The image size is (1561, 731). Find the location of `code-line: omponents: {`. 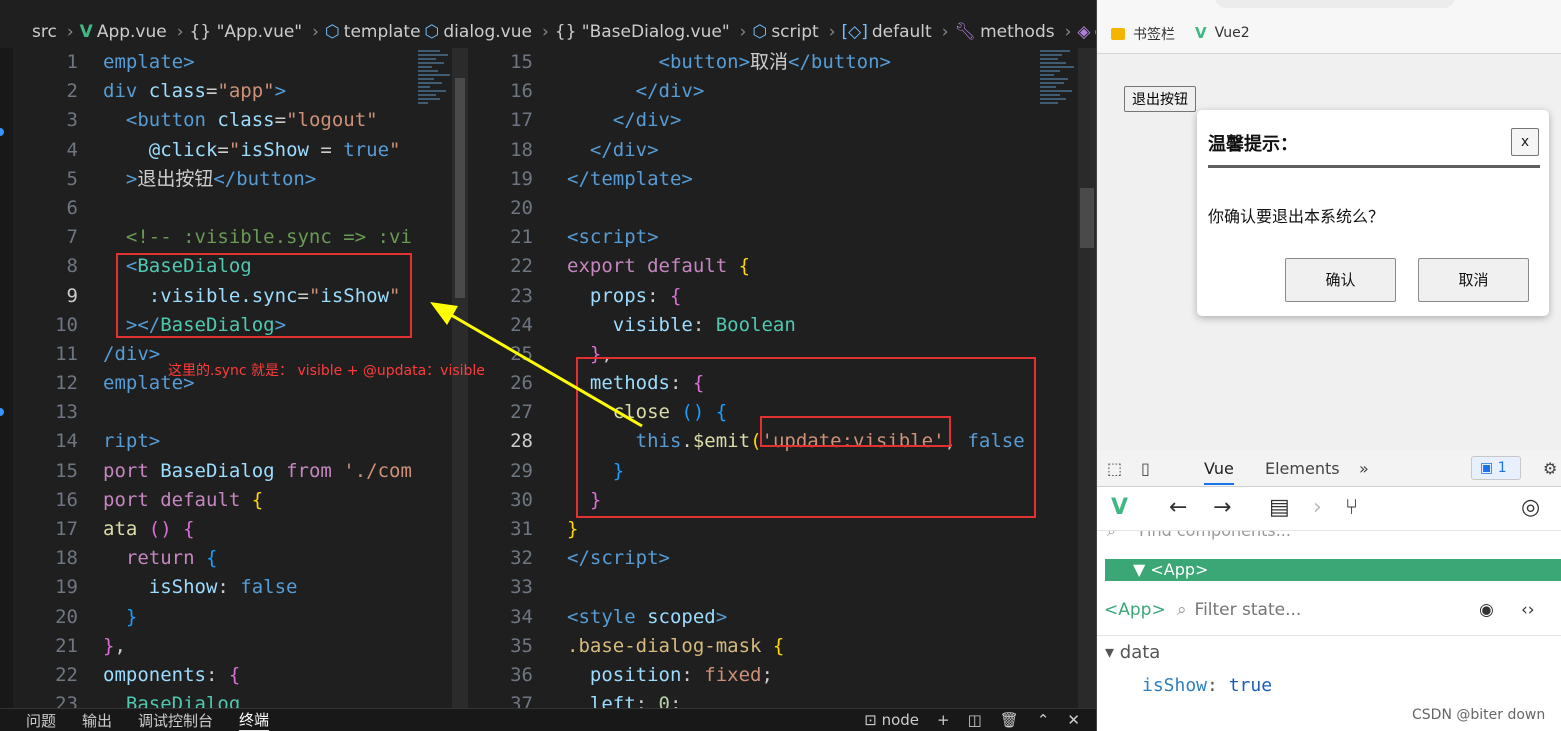

code-line: omponents: { is located at coordinates (258, 675).